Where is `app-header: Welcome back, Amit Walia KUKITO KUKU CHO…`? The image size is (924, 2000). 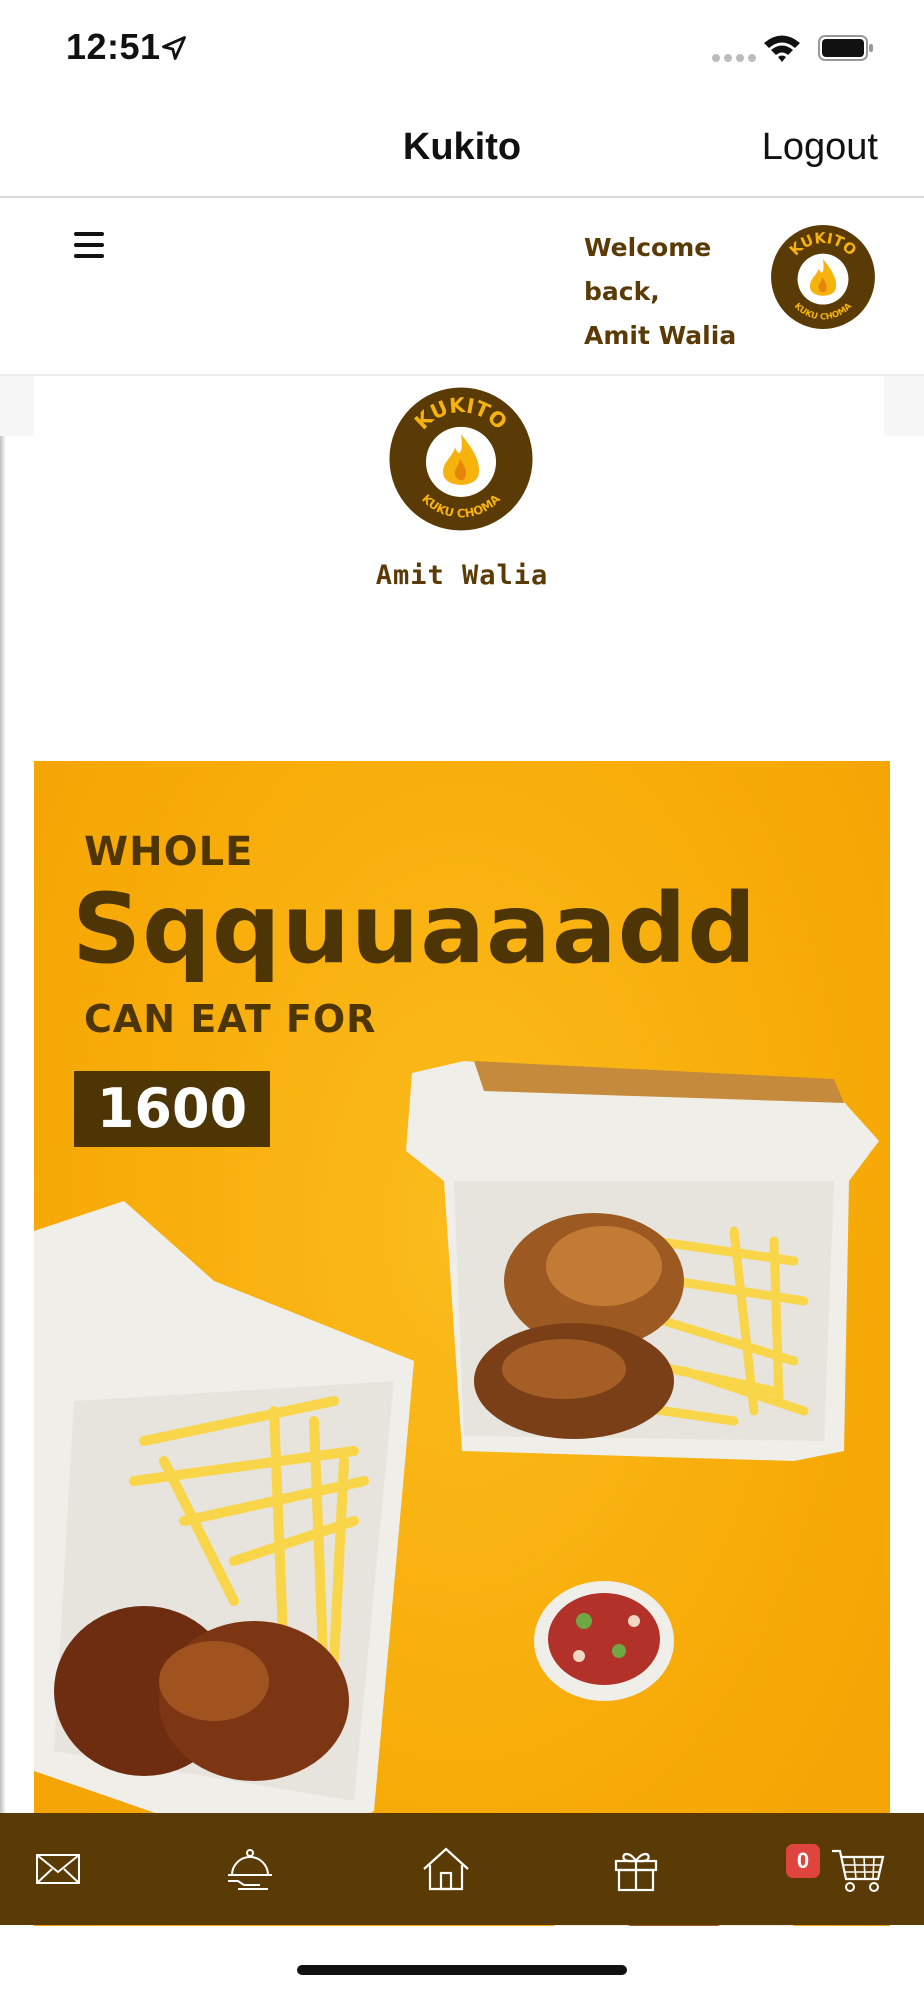 app-header: Welcome back, Amit Walia KUKITO KUKU CHO… is located at coordinates (462, 287).